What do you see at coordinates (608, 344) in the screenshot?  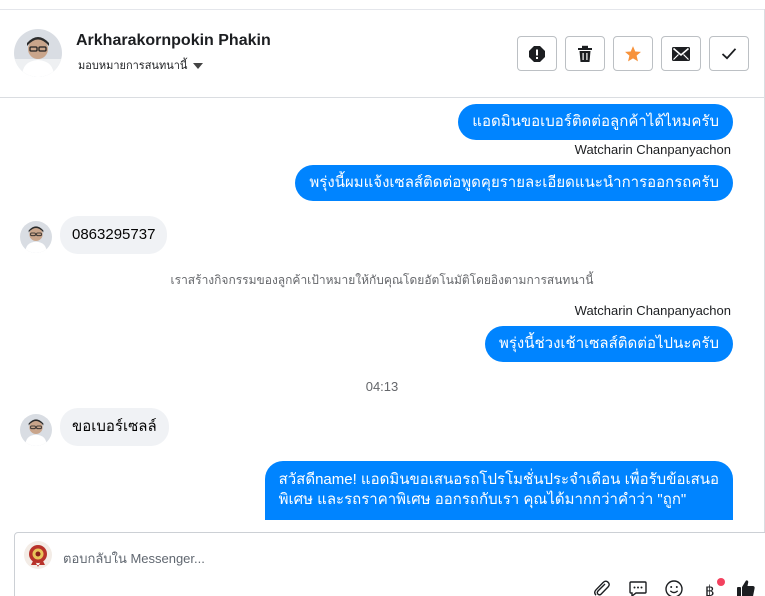 I see `outgoing-message: พรุ่งนี้ช่วงเช้าเซลส์ติดต่อไปนะครับ` at bounding box center [608, 344].